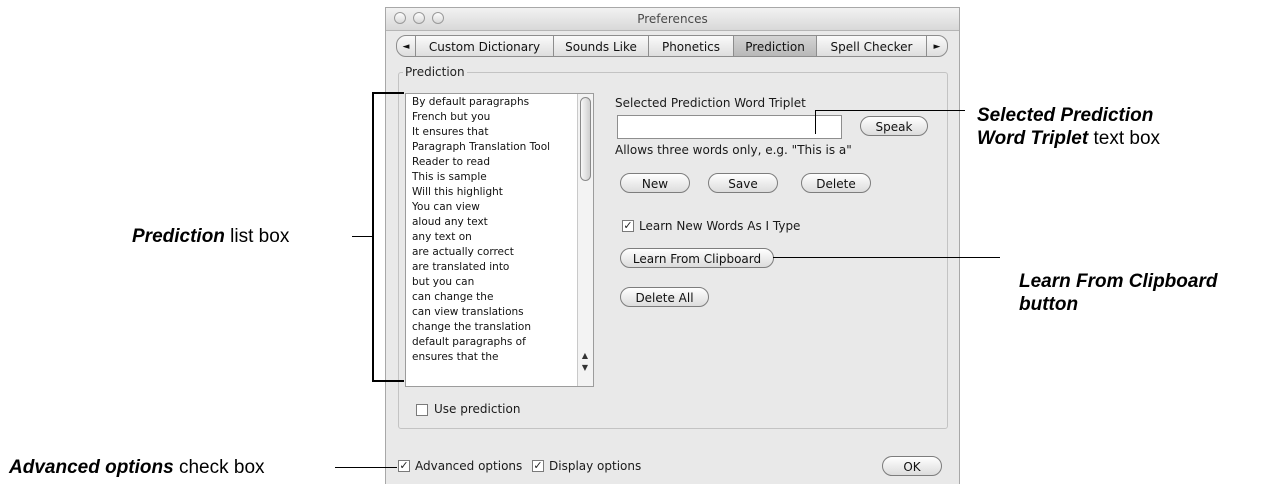  Describe the element at coordinates (1124, 138) in the screenshot. I see `callout-rest: text box` at that location.